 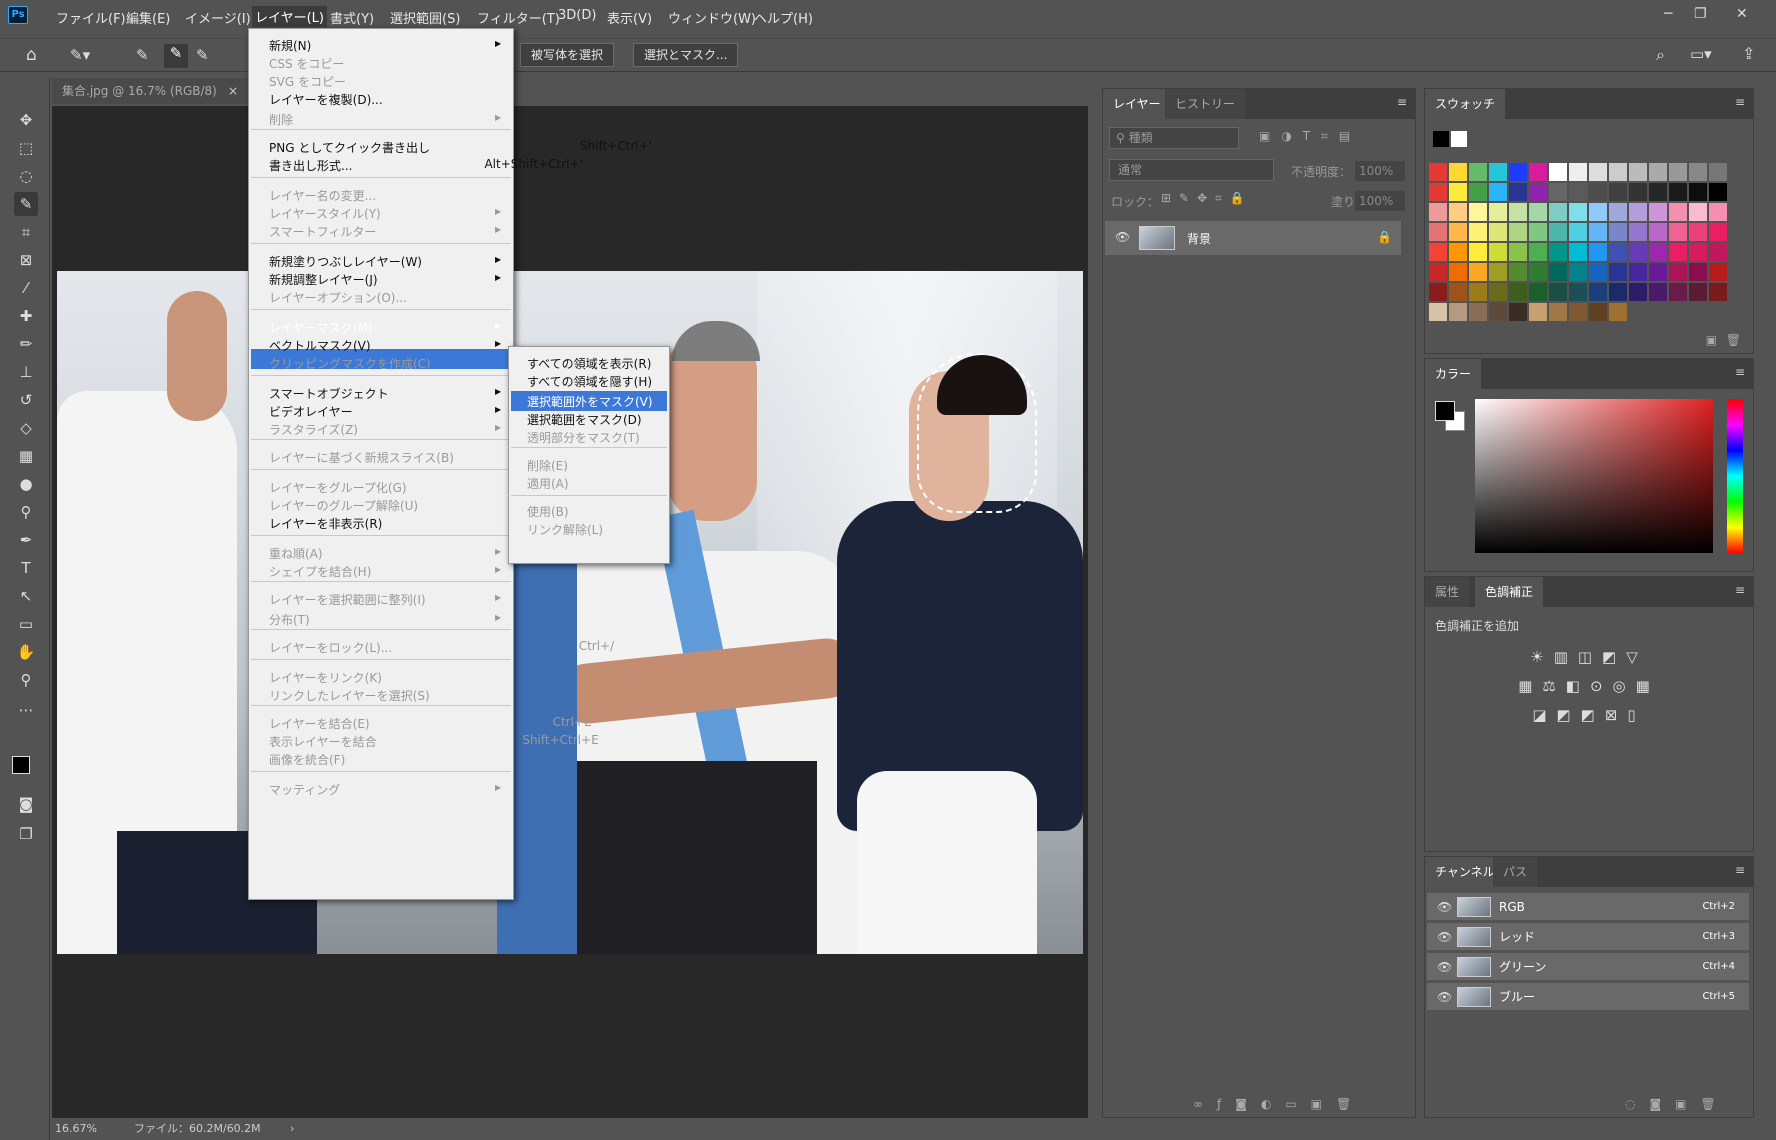 I want to click on menu-file: ファイル(F), so click(x=91, y=17).